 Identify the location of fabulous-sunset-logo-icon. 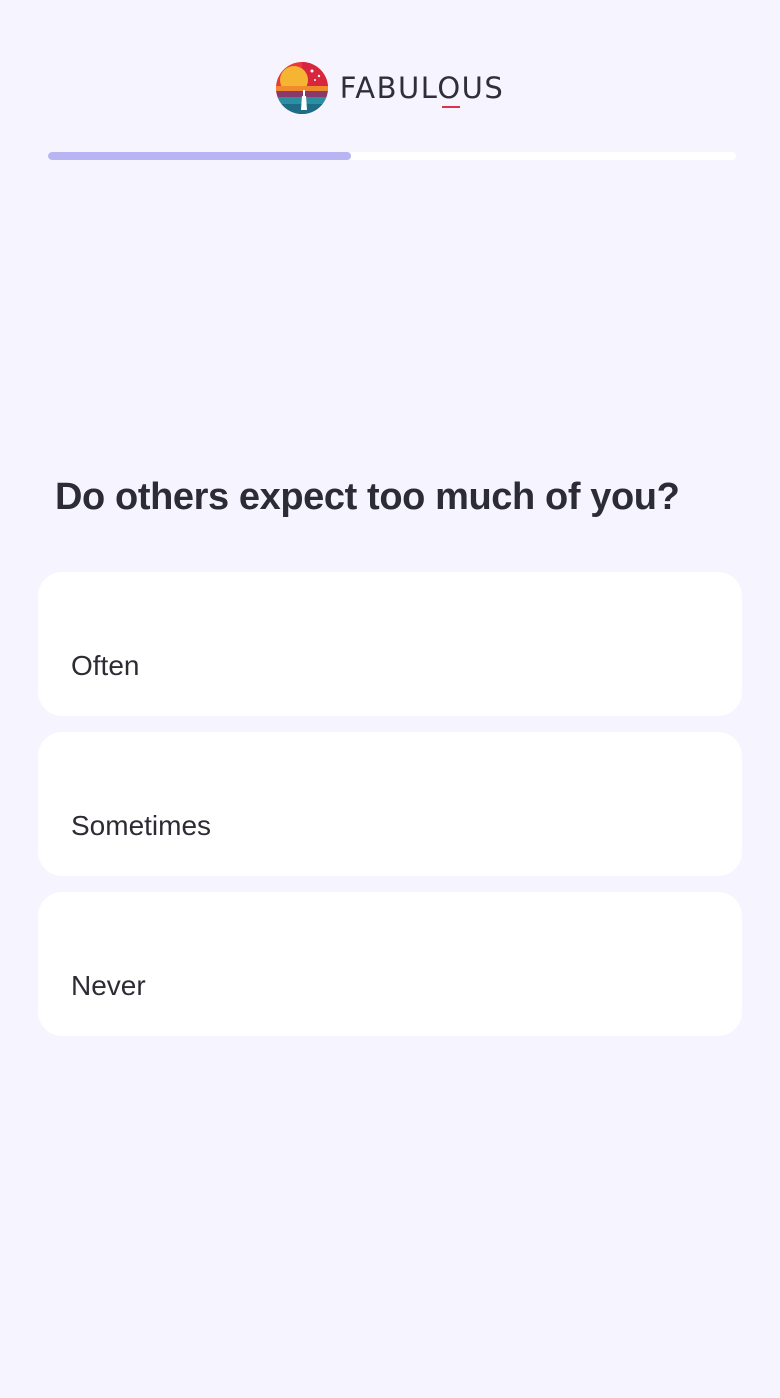
(301, 88).